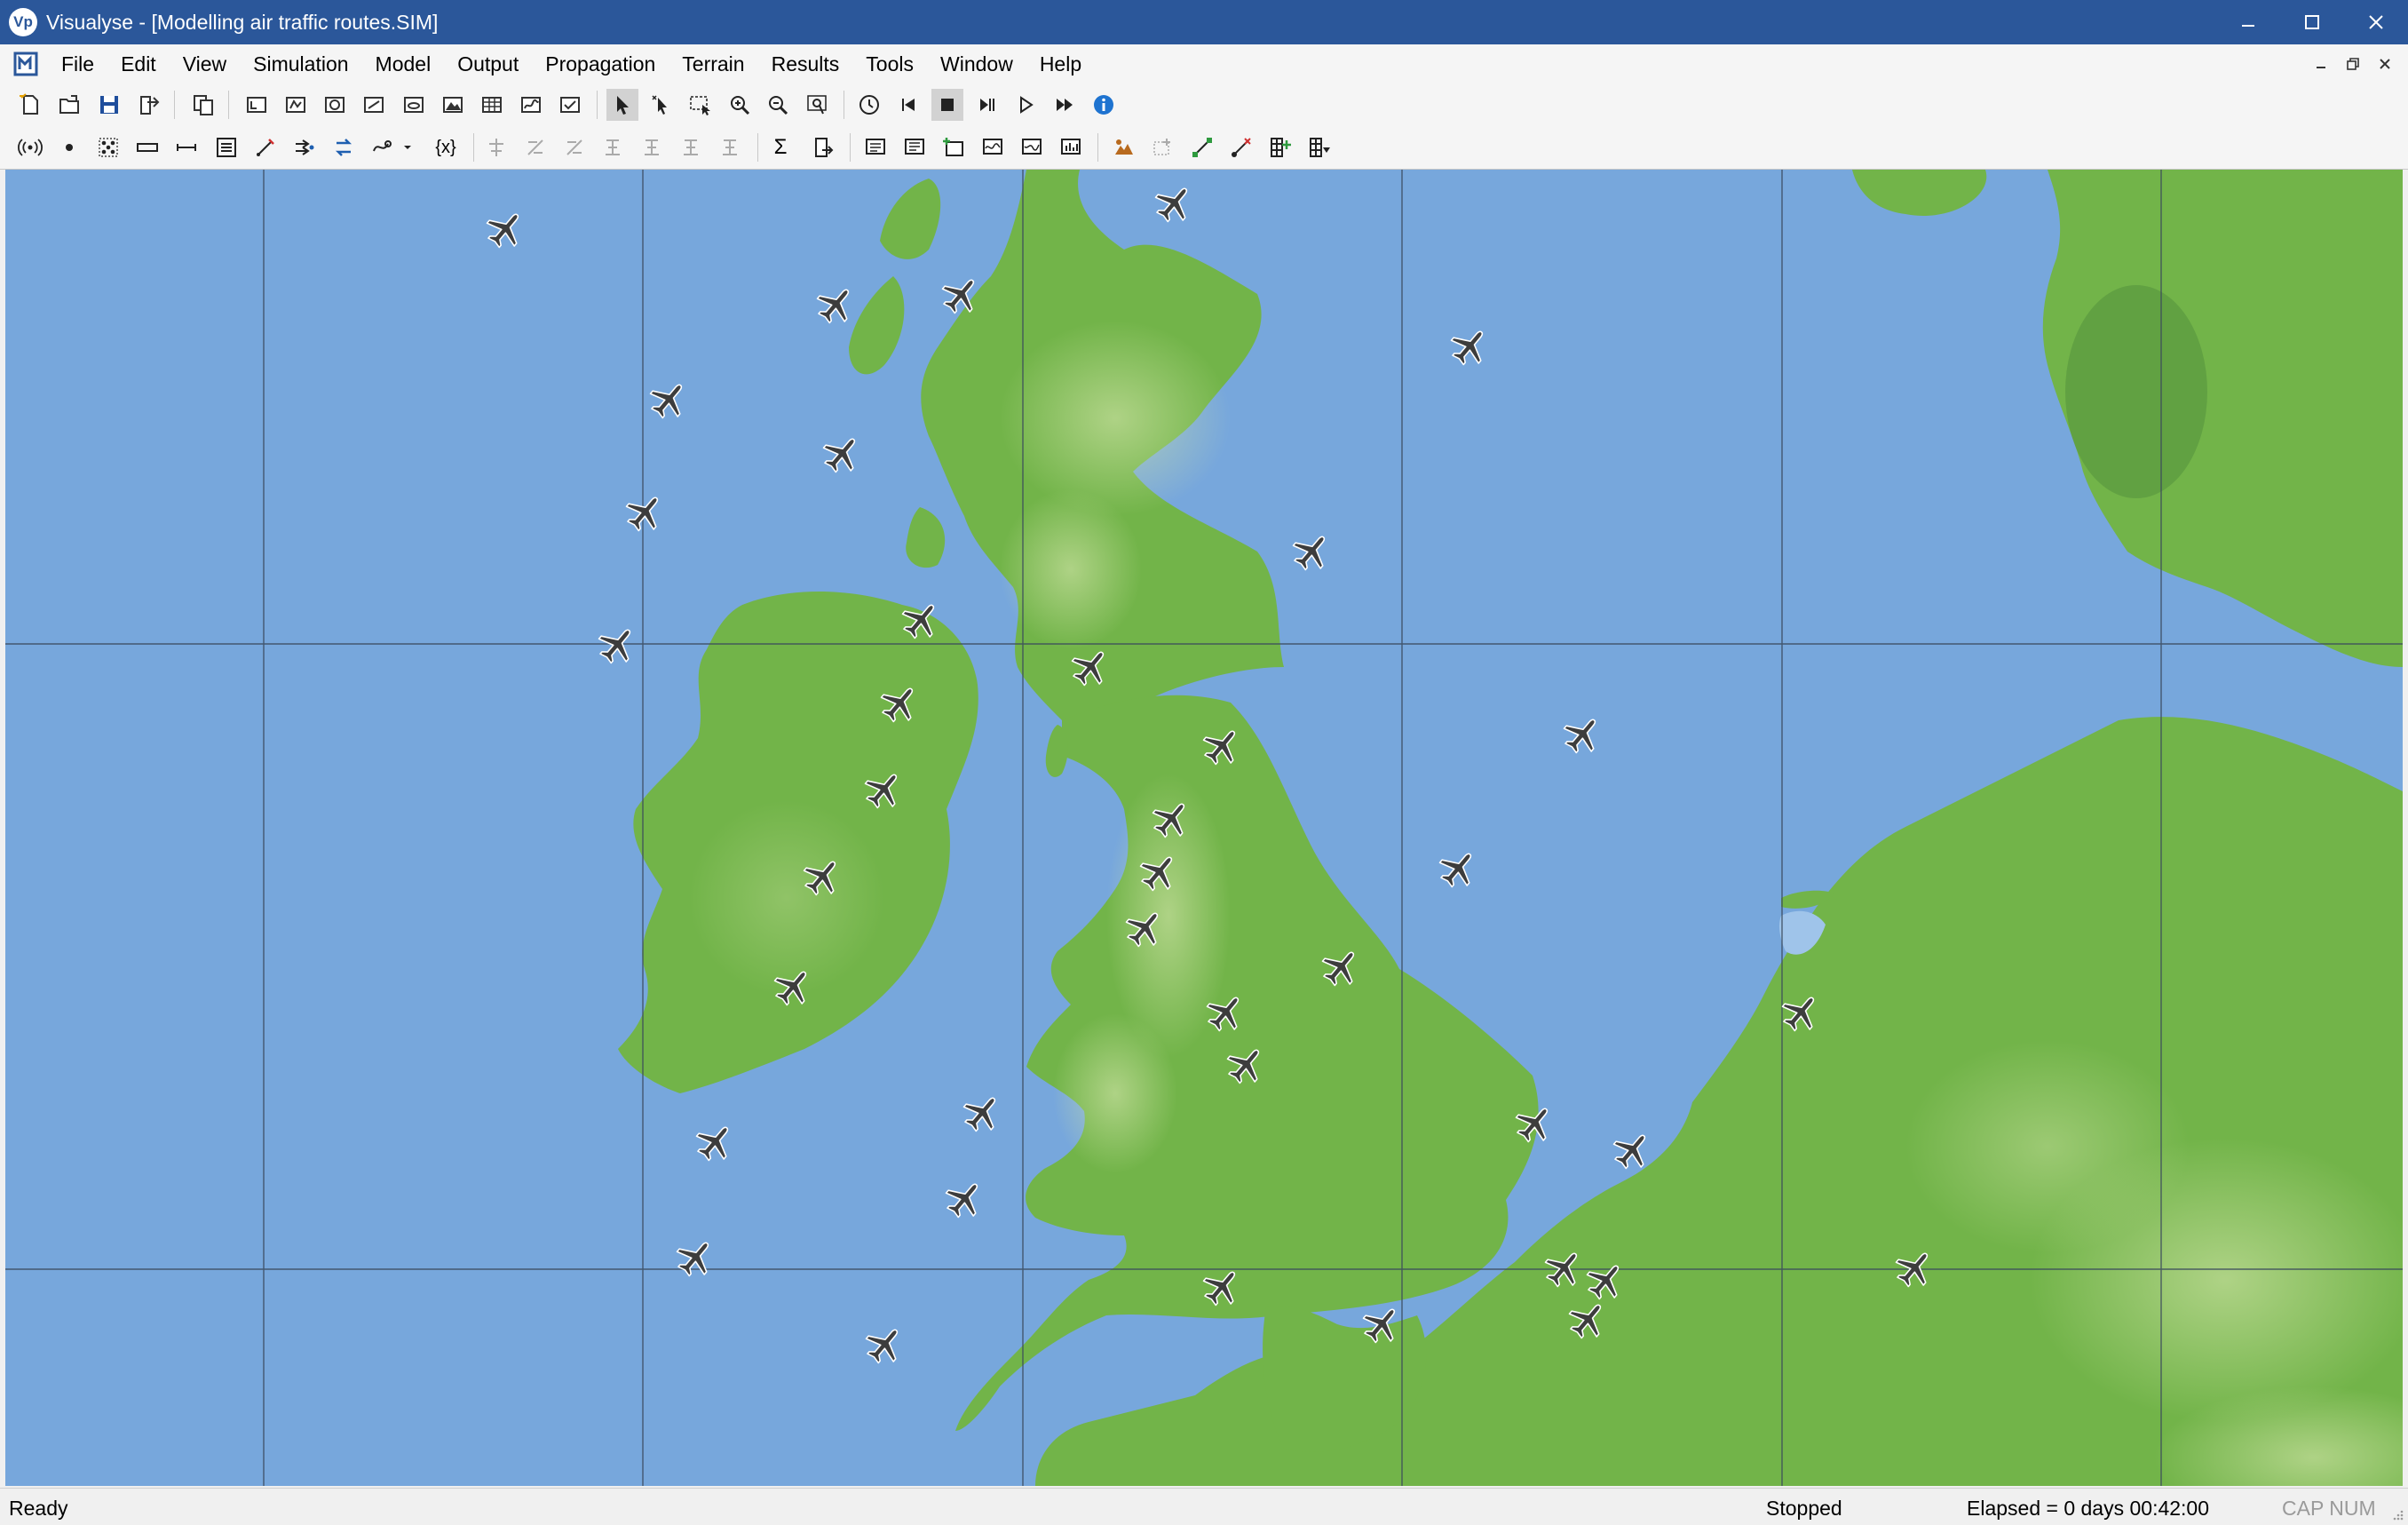  Describe the element at coordinates (976, 64) in the screenshot. I see `menu-window: Window` at that location.